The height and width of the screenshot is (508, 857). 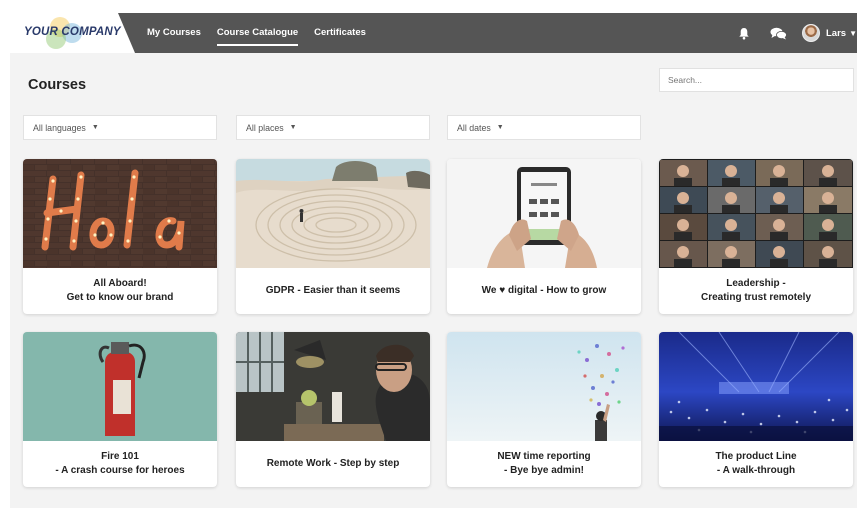 I want to click on user-avatar, so click(x=811, y=33).